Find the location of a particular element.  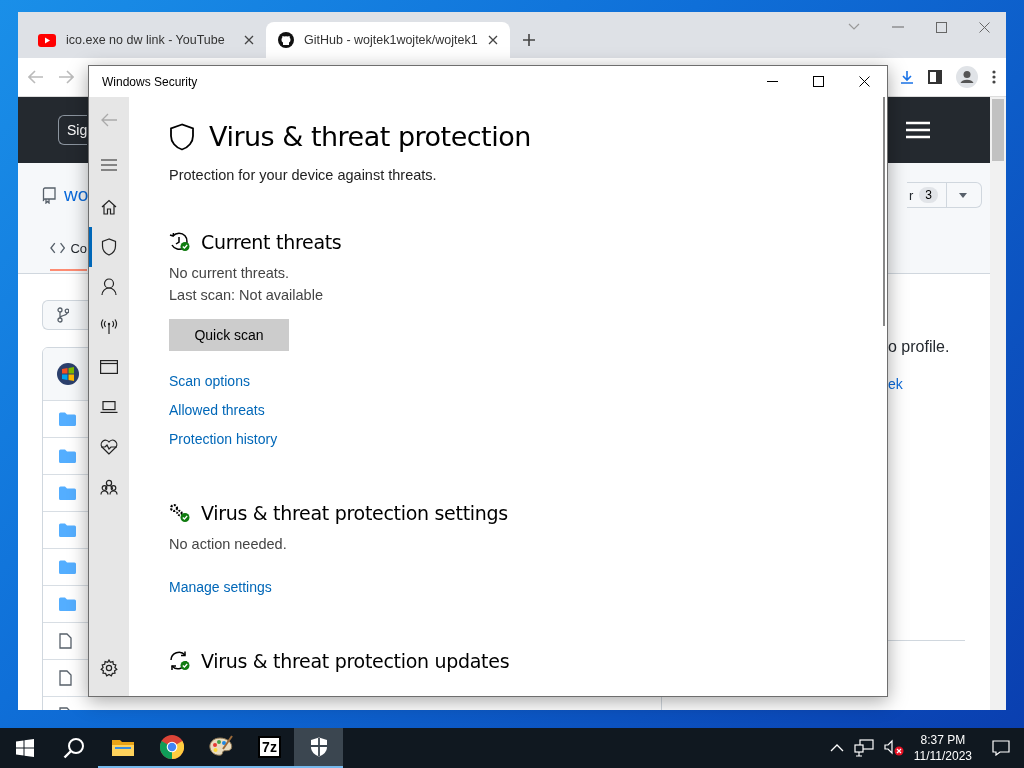

muted-speaker-icon is located at coordinates (893, 748).